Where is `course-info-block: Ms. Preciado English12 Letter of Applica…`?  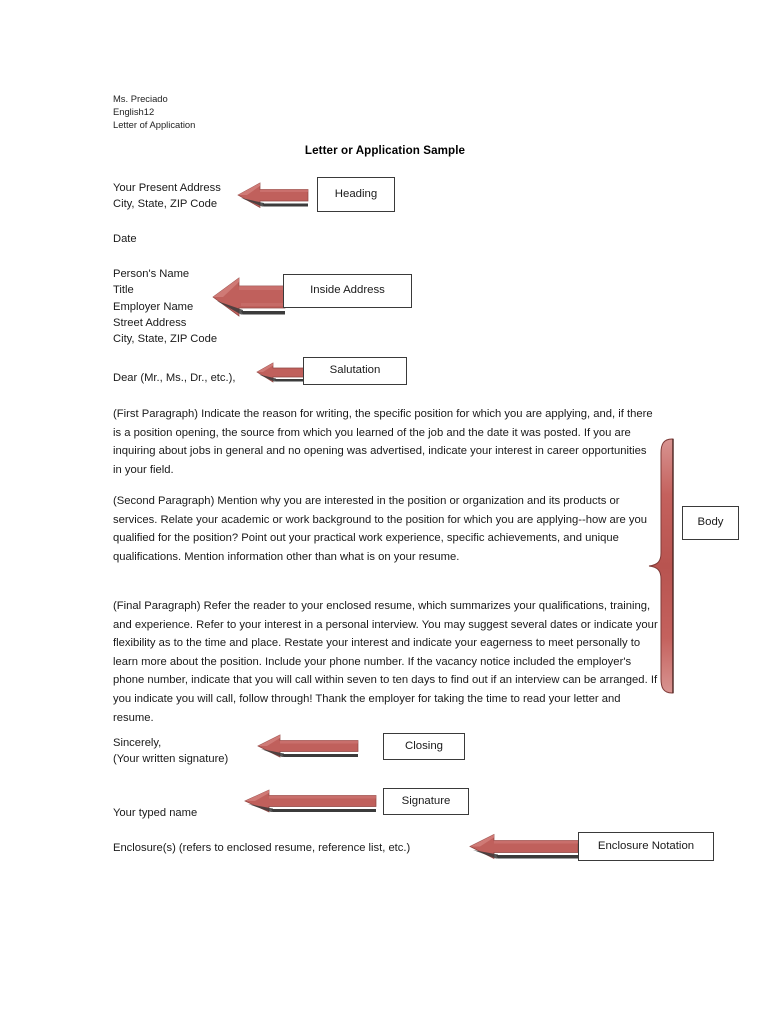
course-info-block: Ms. Preciado English12 Letter of Applica… is located at coordinates (154, 112).